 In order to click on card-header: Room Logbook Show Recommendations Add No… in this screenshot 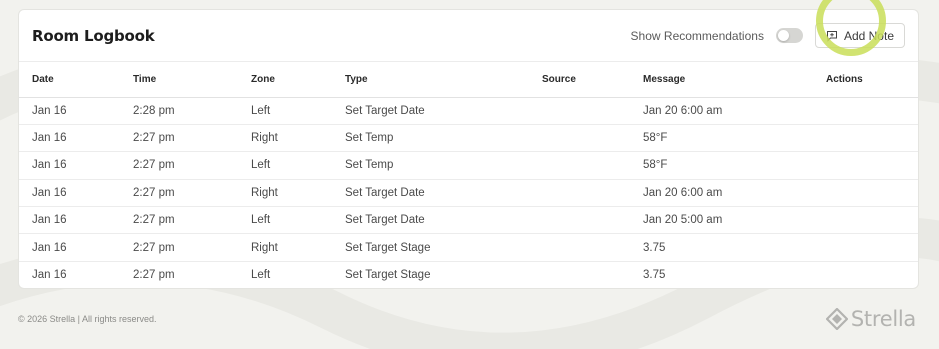, I will do `click(468, 36)`.